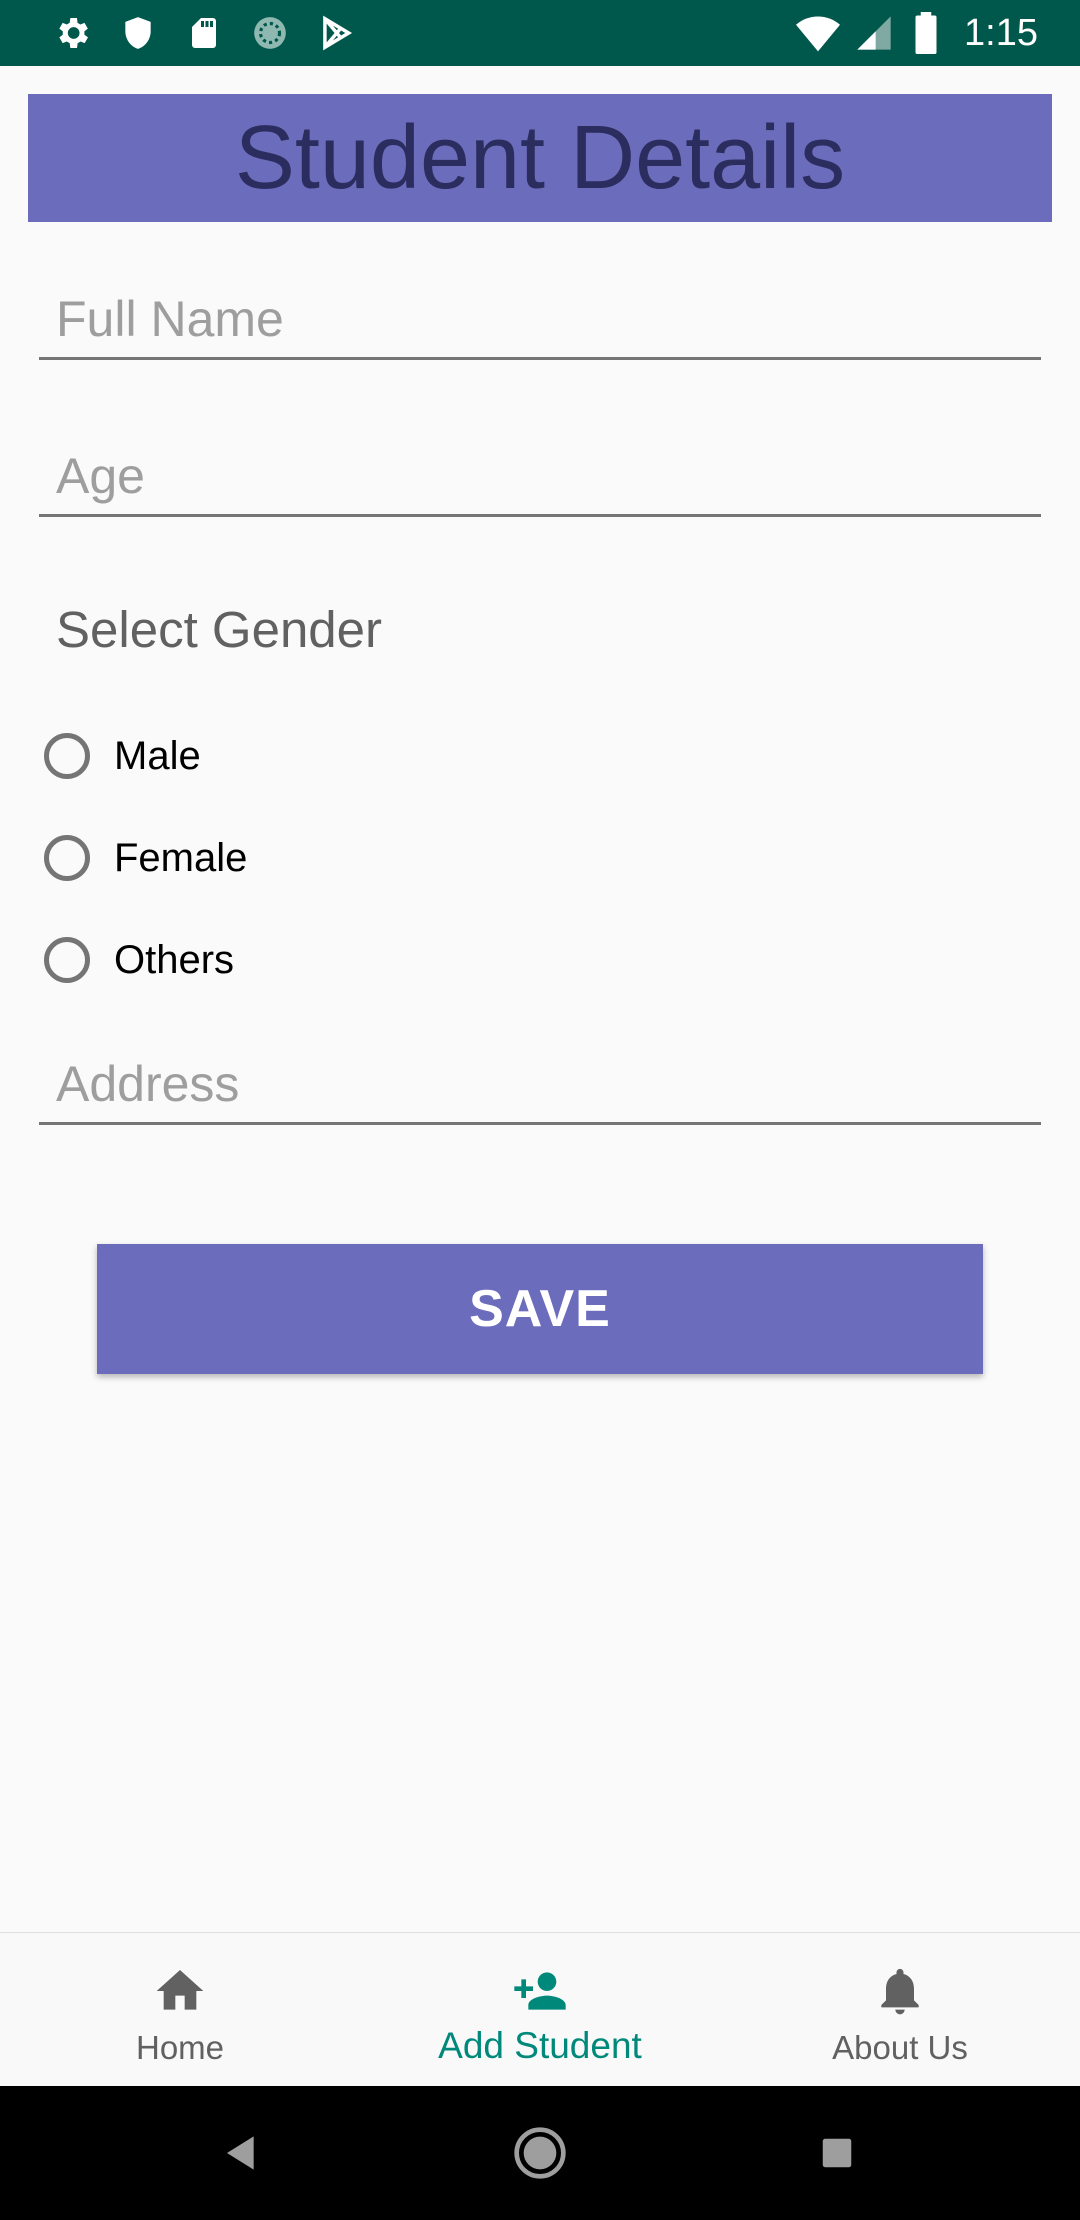  Describe the element at coordinates (72, 33) in the screenshot. I see `gear-icon` at that location.